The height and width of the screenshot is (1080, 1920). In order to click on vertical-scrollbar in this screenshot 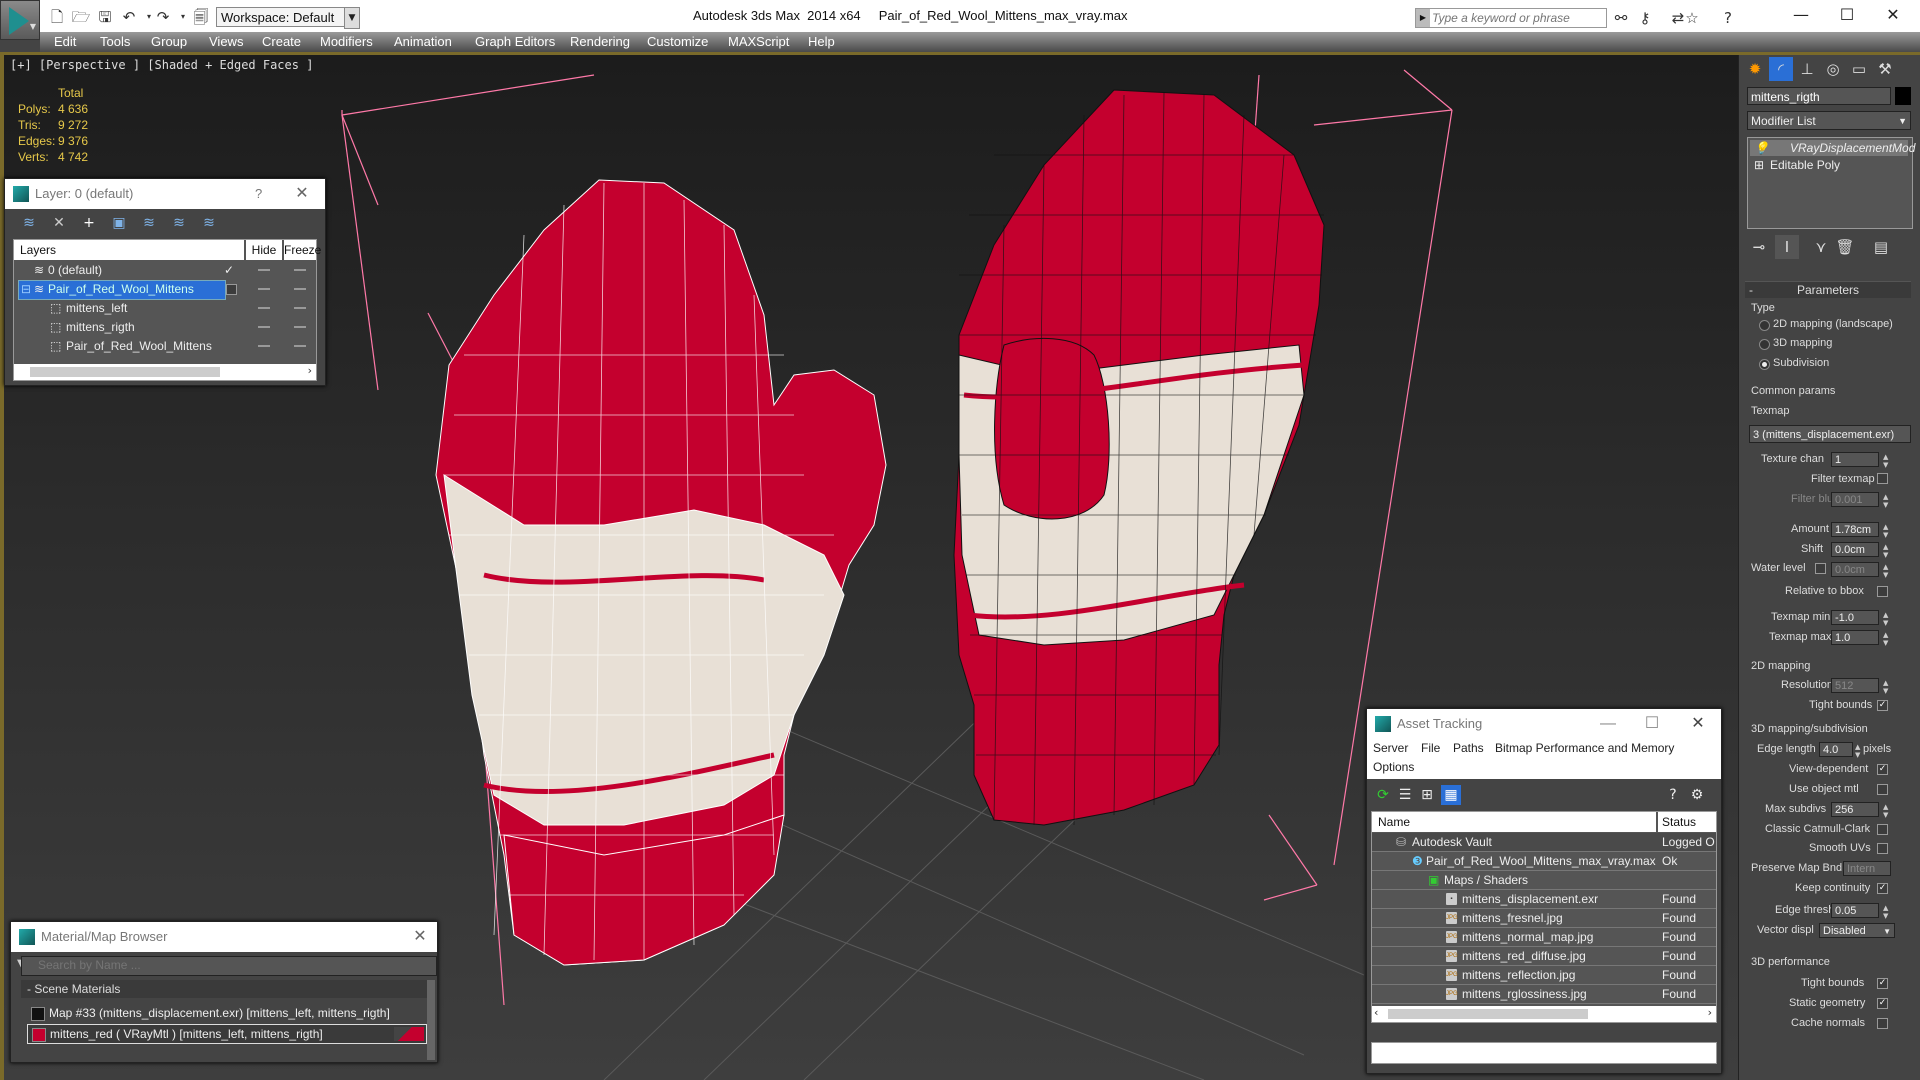, I will do `click(431, 1020)`.